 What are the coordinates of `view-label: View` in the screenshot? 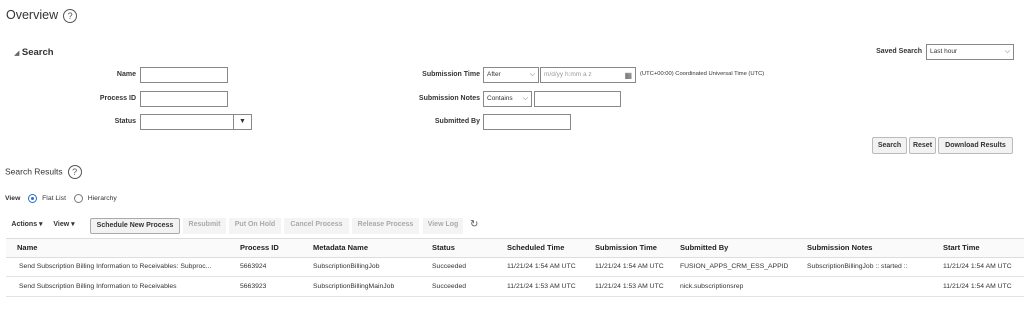 It's located at (13, 199).